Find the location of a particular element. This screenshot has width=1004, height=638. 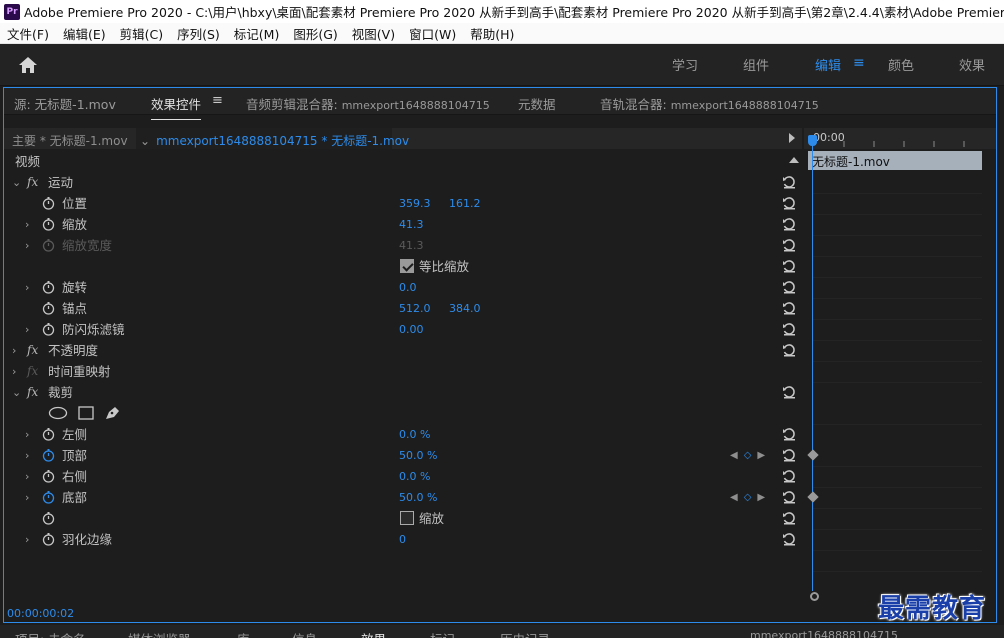

pen-mask-icon is located at coordinates (112, 413).